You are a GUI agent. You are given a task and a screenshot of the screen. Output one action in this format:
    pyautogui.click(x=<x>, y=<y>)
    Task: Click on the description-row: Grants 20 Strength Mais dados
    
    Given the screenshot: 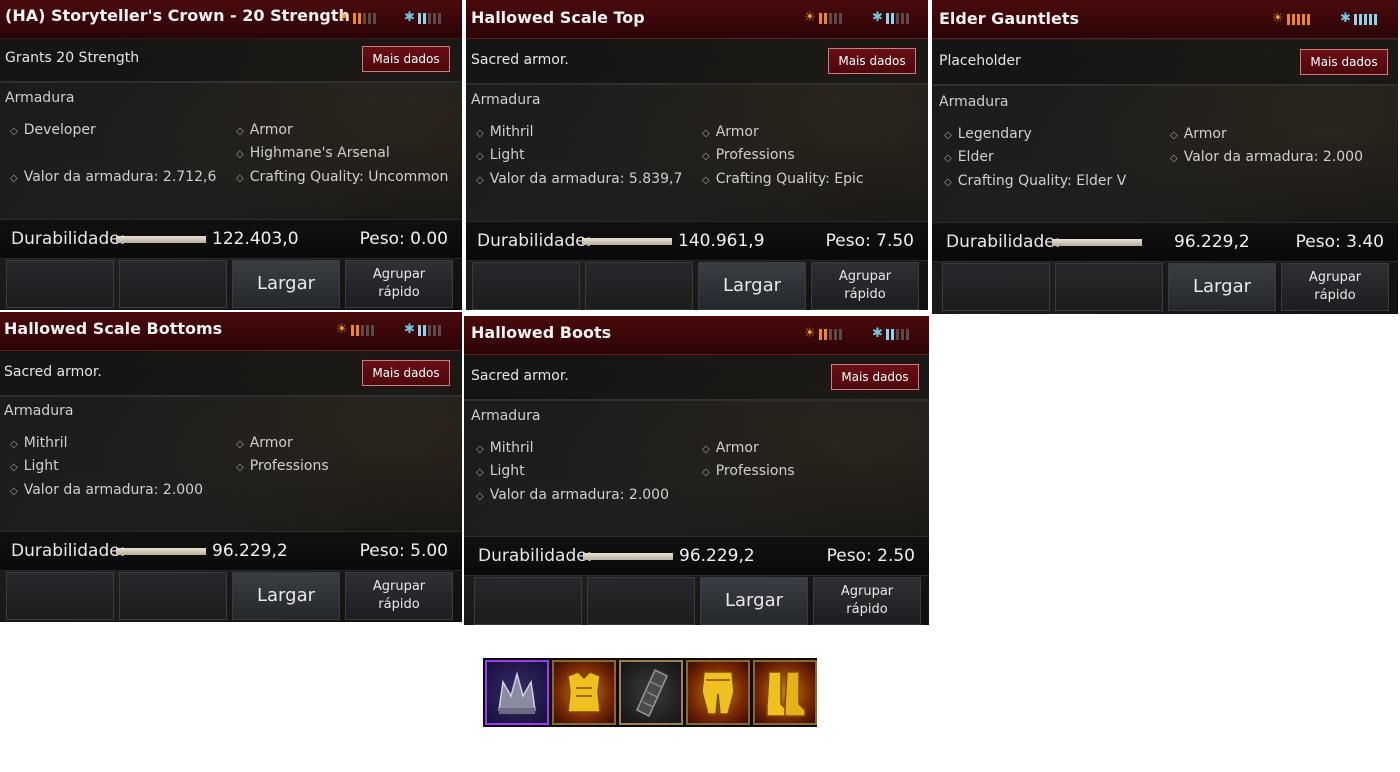 What is the action you would take?
    pyautogui.click(x=231, y=60)
    